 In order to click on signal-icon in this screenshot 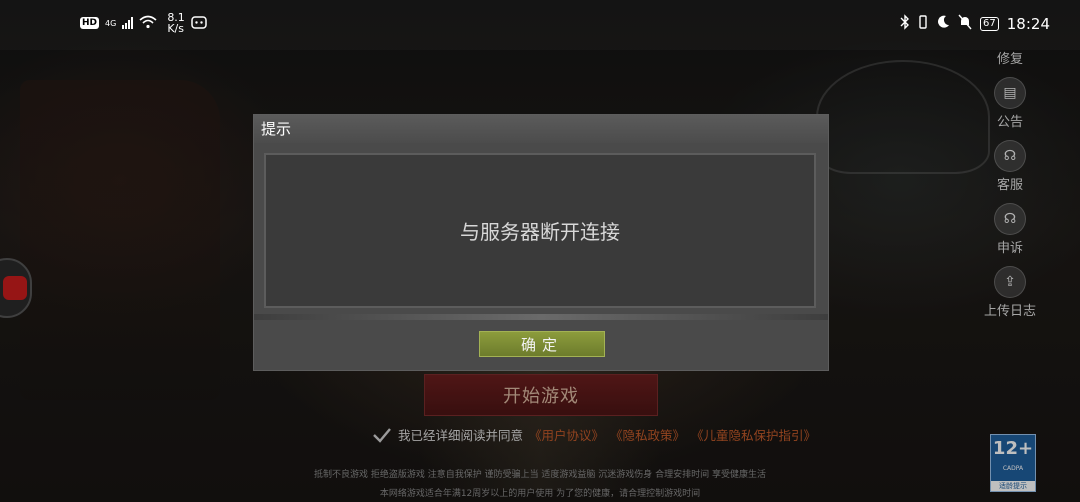, I will do `click(128, 23)`.